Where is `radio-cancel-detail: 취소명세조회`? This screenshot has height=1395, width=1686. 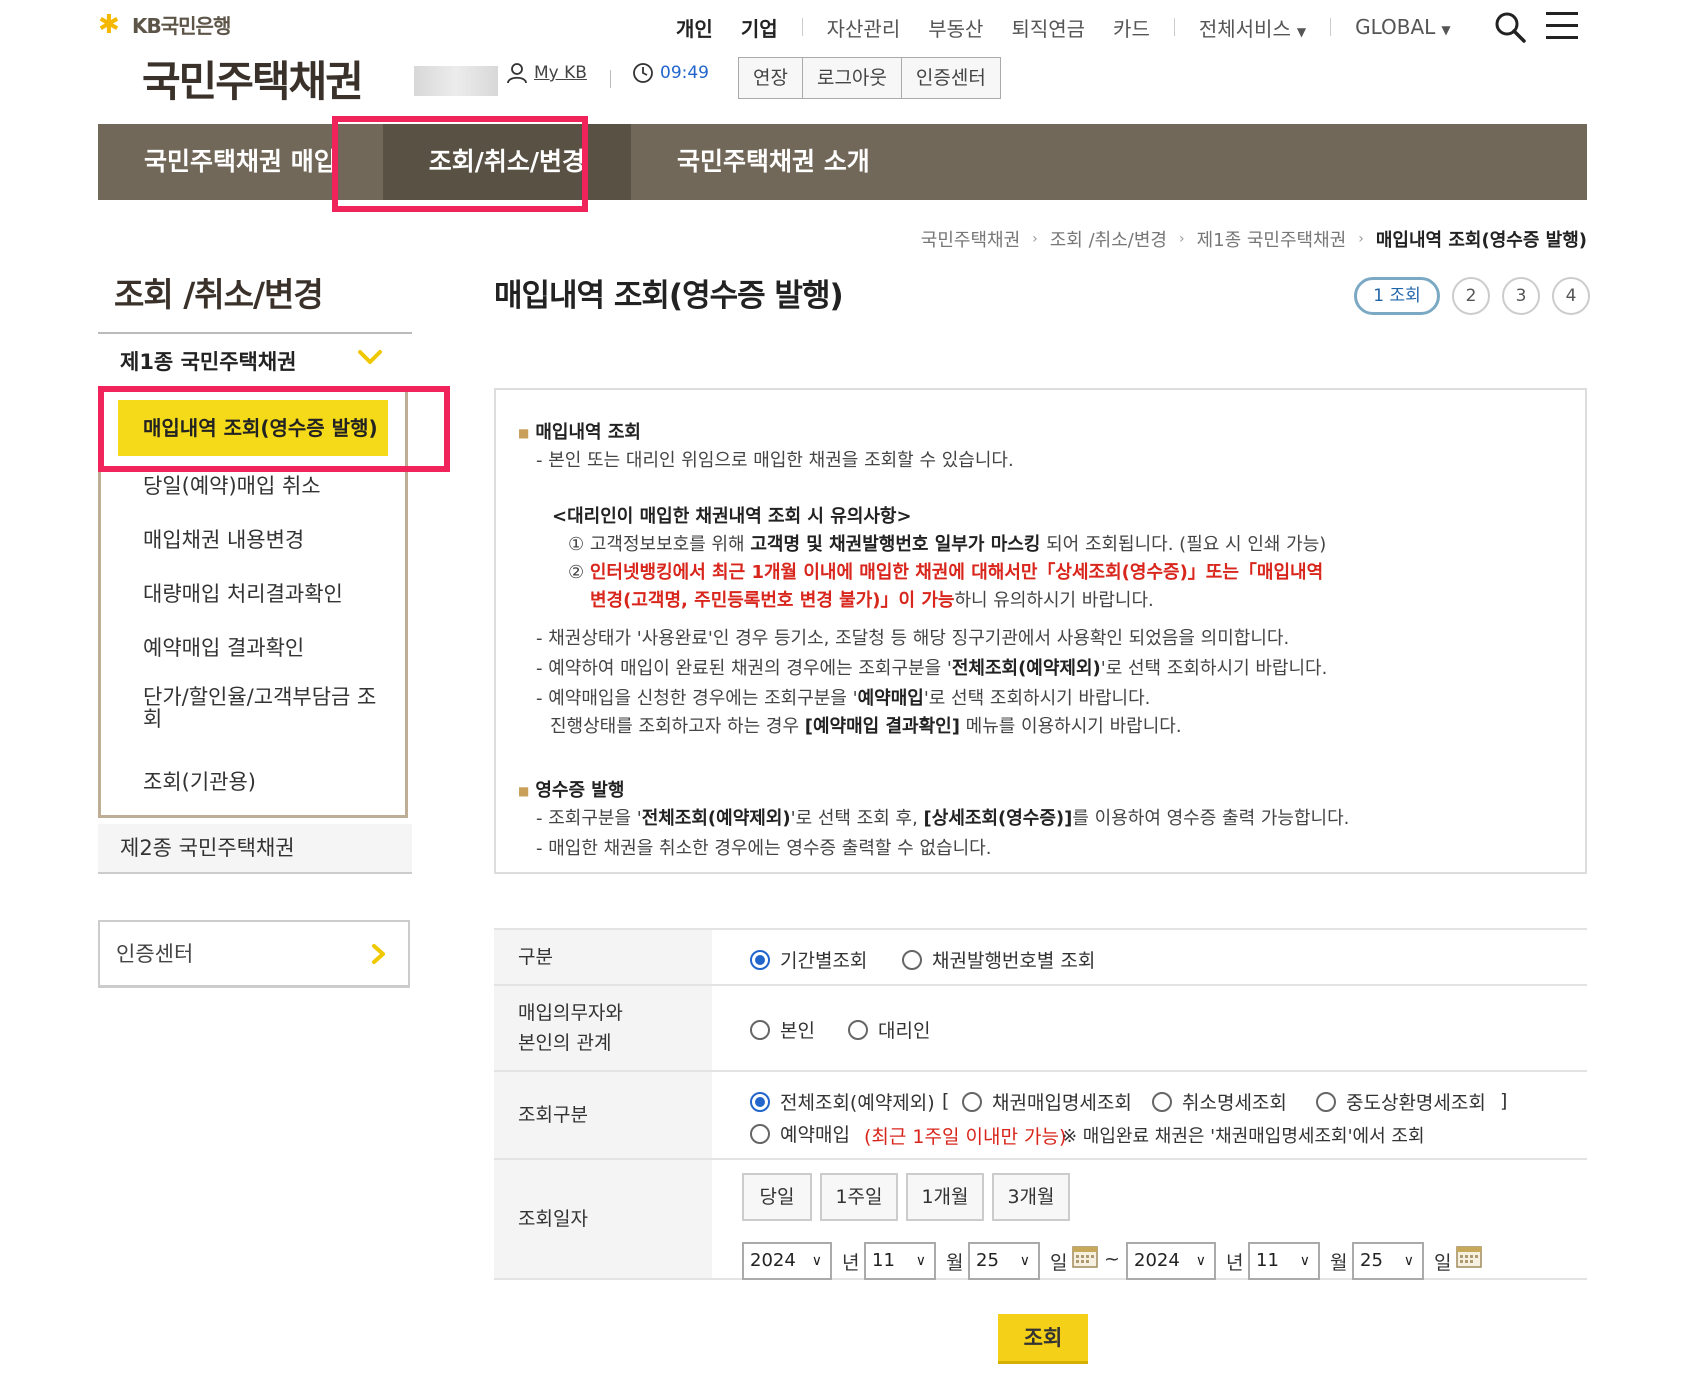 radio-cancel-detail: 취소명세조회 is located at coordinates (1219, 1101).